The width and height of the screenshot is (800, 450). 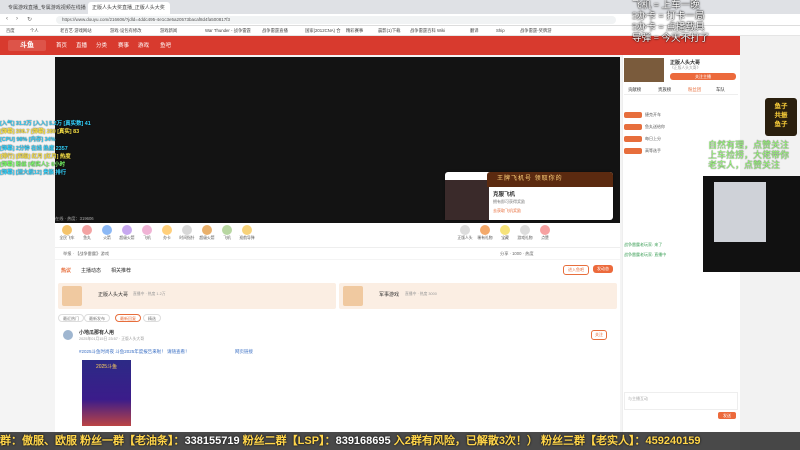 I want to click on room-stats: 分享 · 1000 · 热度, so click(x=517, y=253).